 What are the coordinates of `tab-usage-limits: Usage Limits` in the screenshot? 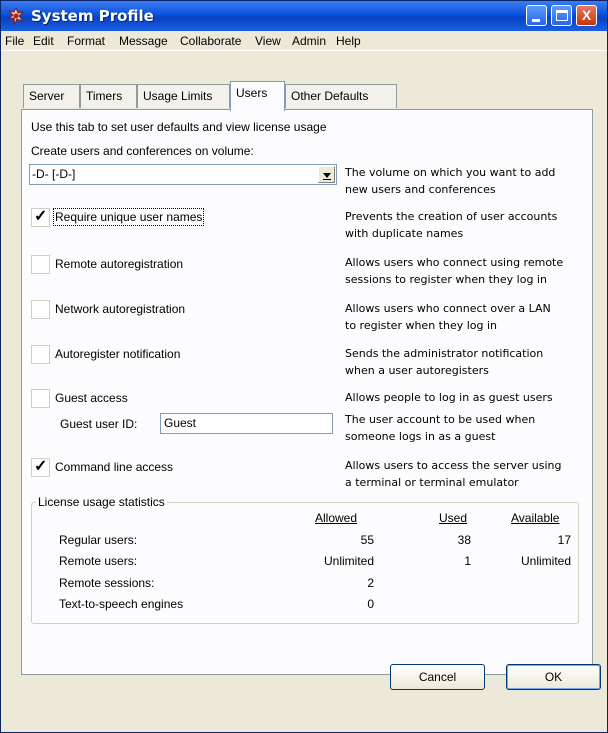 It's located at (183, 96).